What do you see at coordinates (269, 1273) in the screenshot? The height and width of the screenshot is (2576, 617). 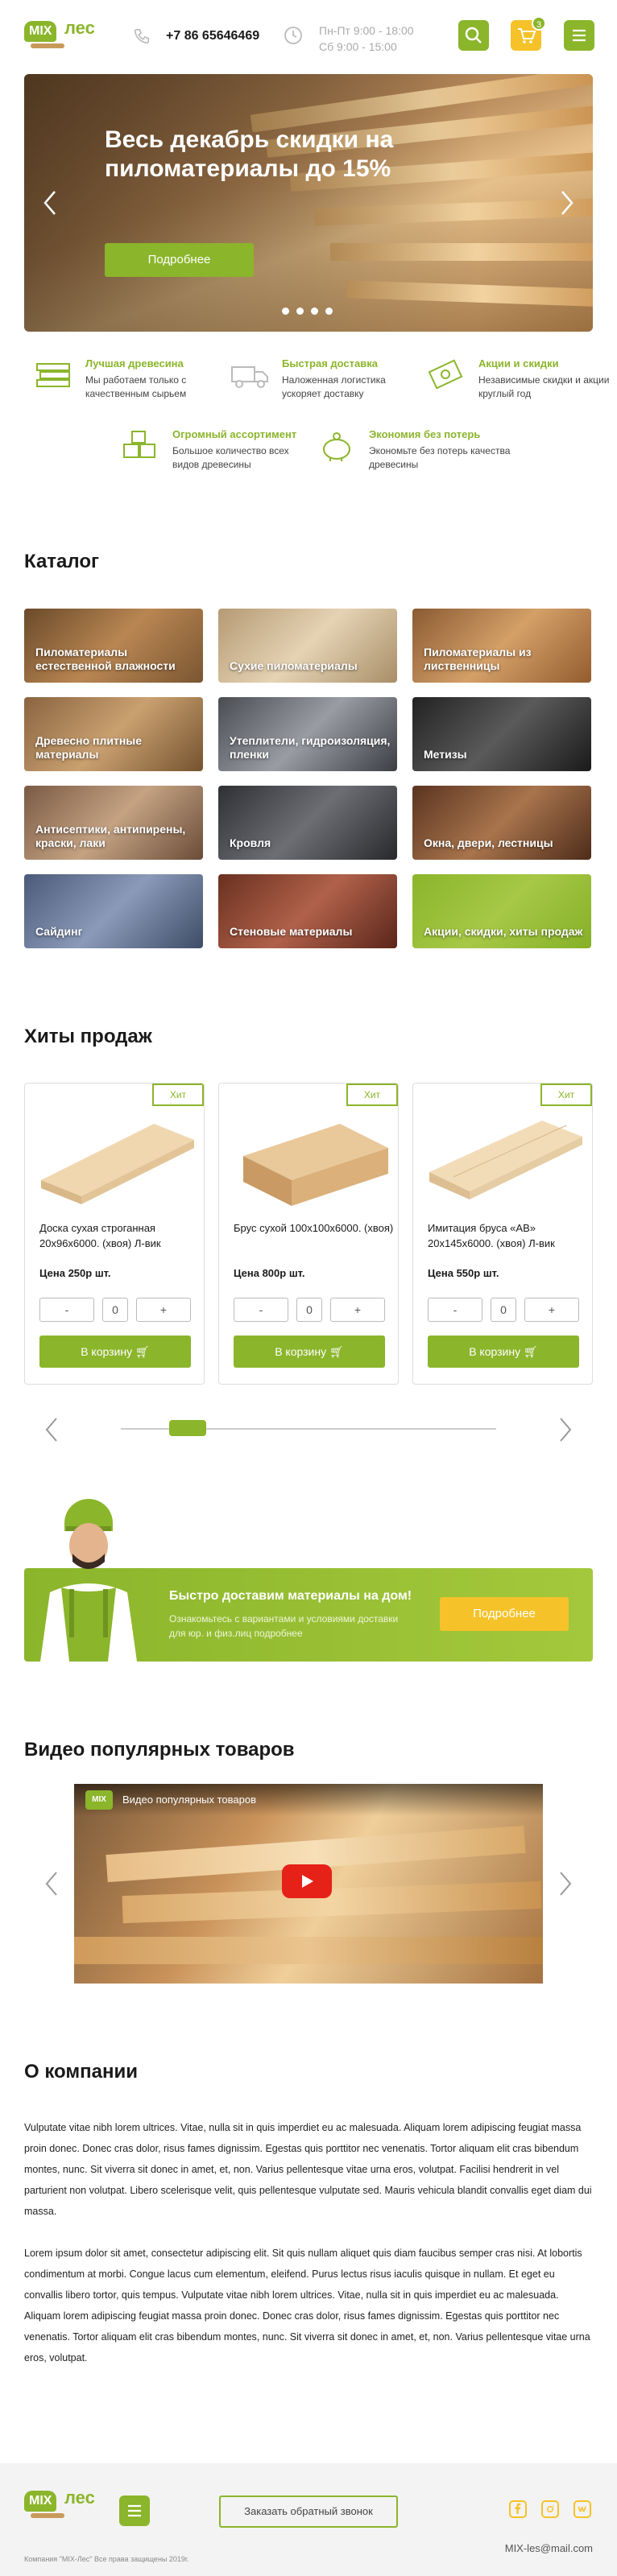 I see `product-price: Цена 800р шт.` at bounding box center [269, 1273].